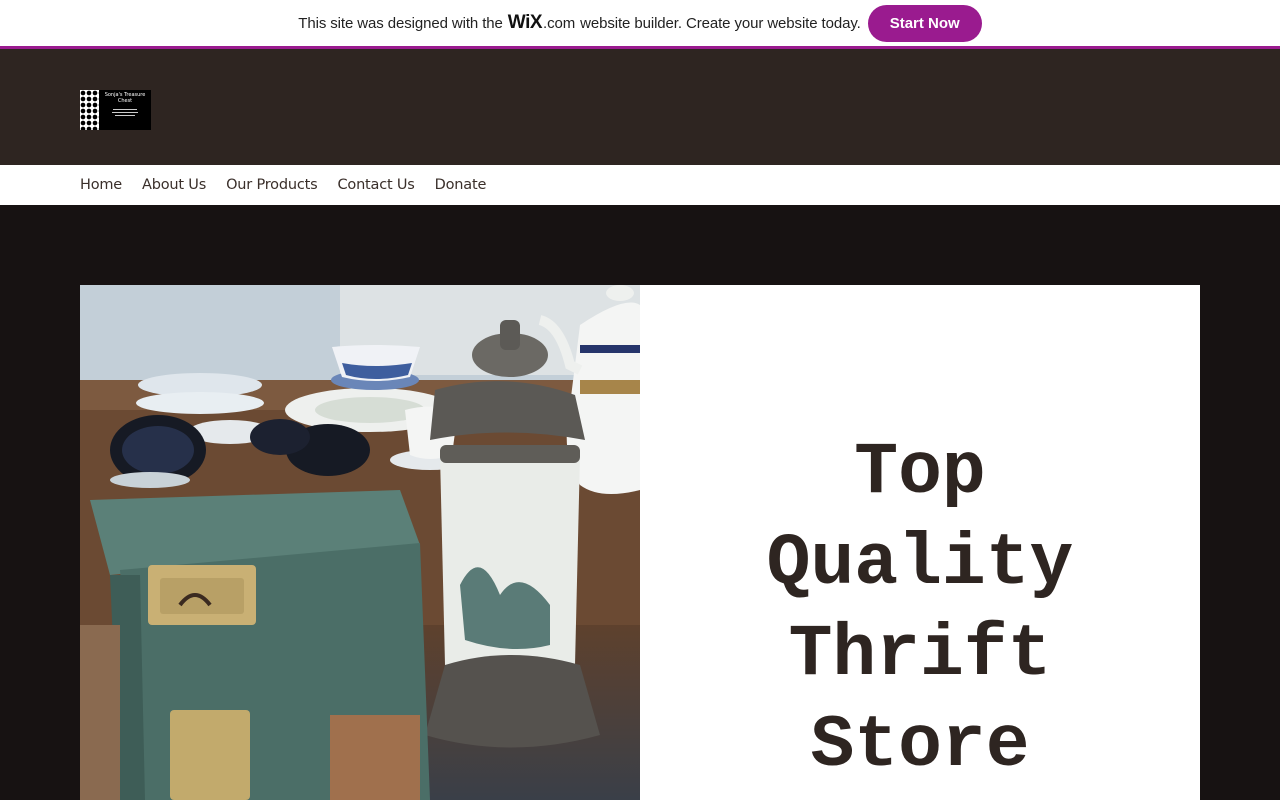  I want to click on hero-title: Top Quality Thrift Store, so click(920, 609).